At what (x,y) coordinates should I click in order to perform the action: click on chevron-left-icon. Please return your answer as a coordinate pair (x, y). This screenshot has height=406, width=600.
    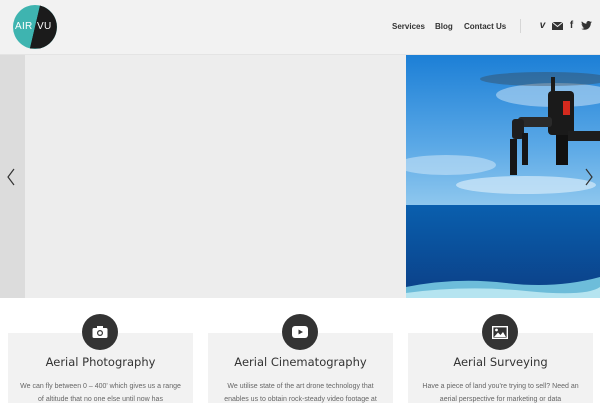
    Looking at the image, I should click on (11, 177).